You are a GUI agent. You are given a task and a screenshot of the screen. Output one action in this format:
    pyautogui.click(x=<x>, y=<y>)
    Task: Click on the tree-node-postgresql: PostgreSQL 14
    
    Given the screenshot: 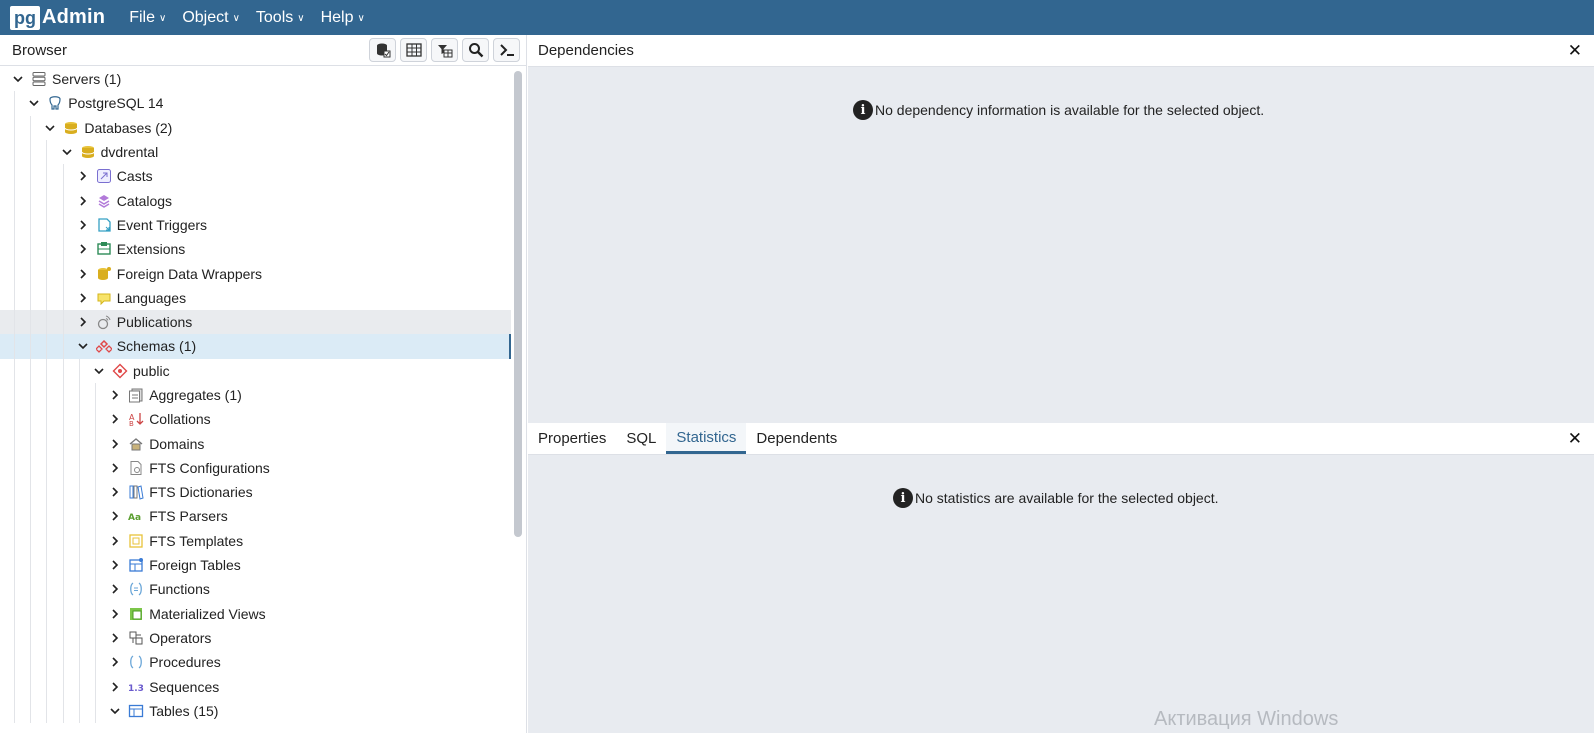 What is the action you would take?
    pyautogui.click(x=255, y=103)
    